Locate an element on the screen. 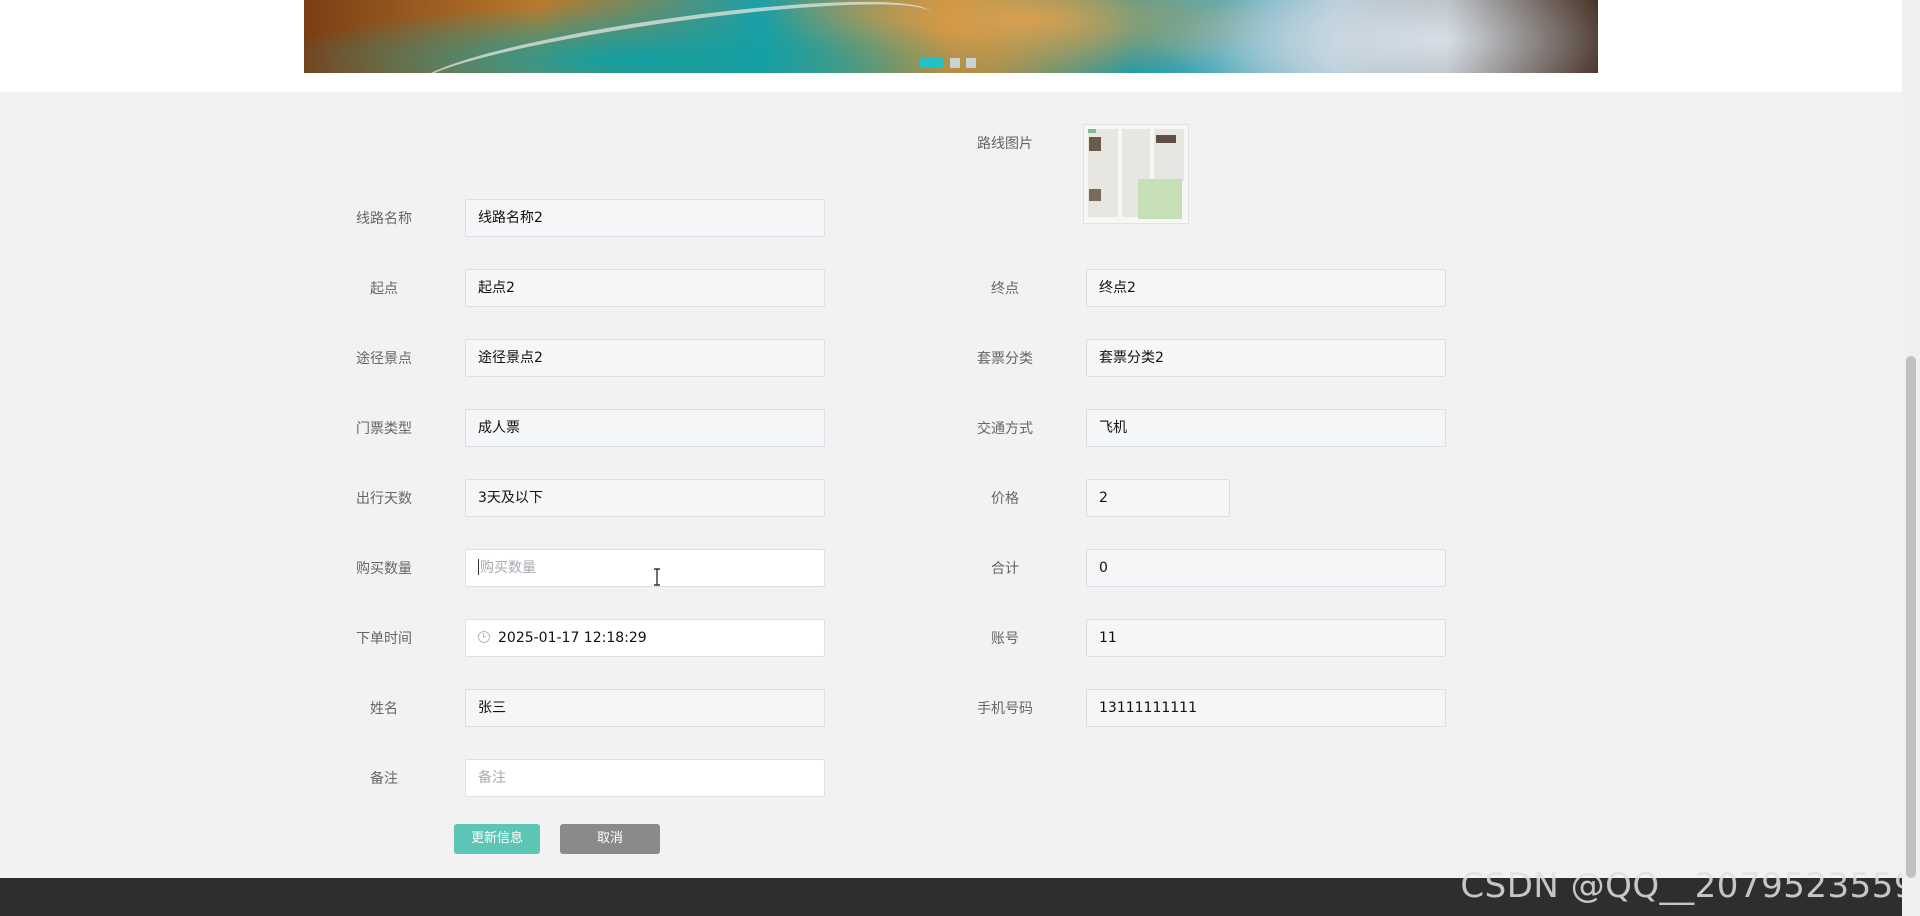 Image resolution: width=1920 pixels, height=916 pixels. price-field: 2 is located at coordinates (1158, 498).